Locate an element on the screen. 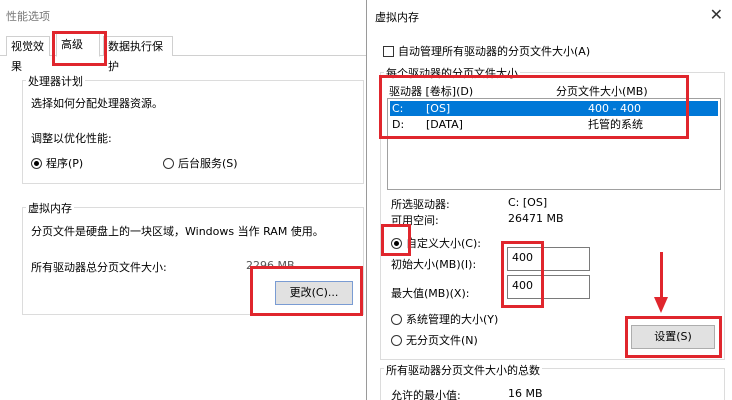 This screenshot has height=400, width=732. processor-scheduling-label: 处理器计划 is located at coordinates (55, 81).